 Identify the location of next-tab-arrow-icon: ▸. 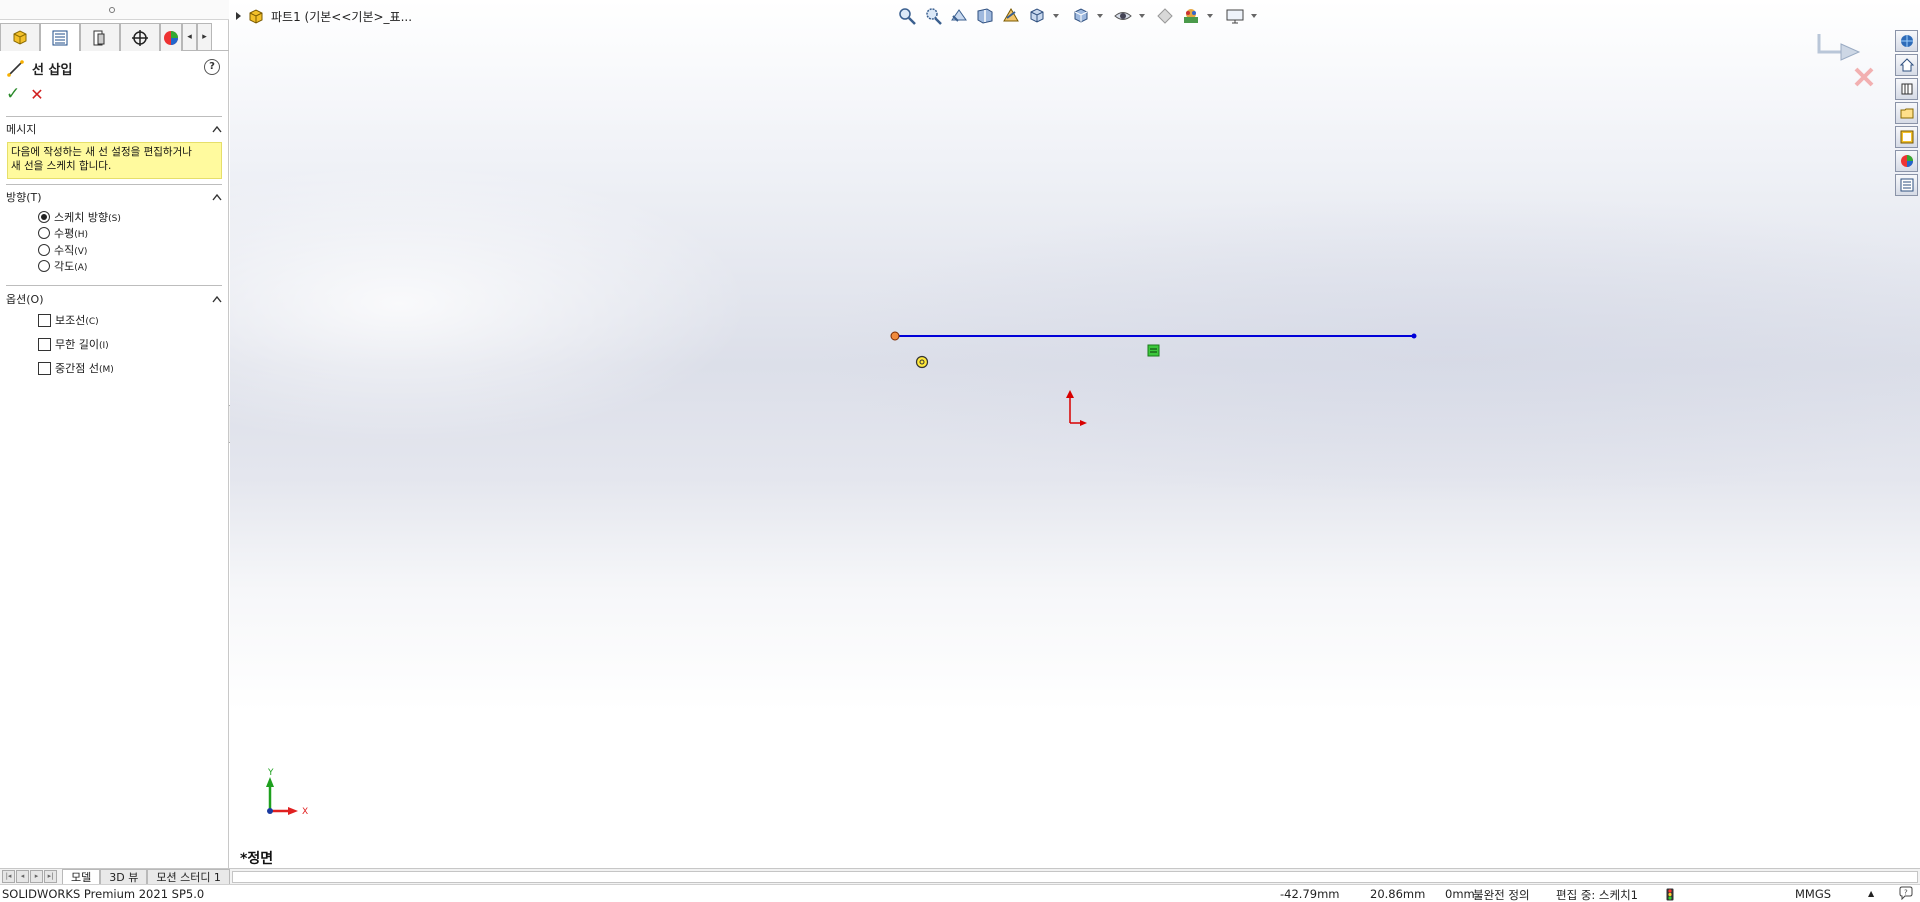
(36, 876).